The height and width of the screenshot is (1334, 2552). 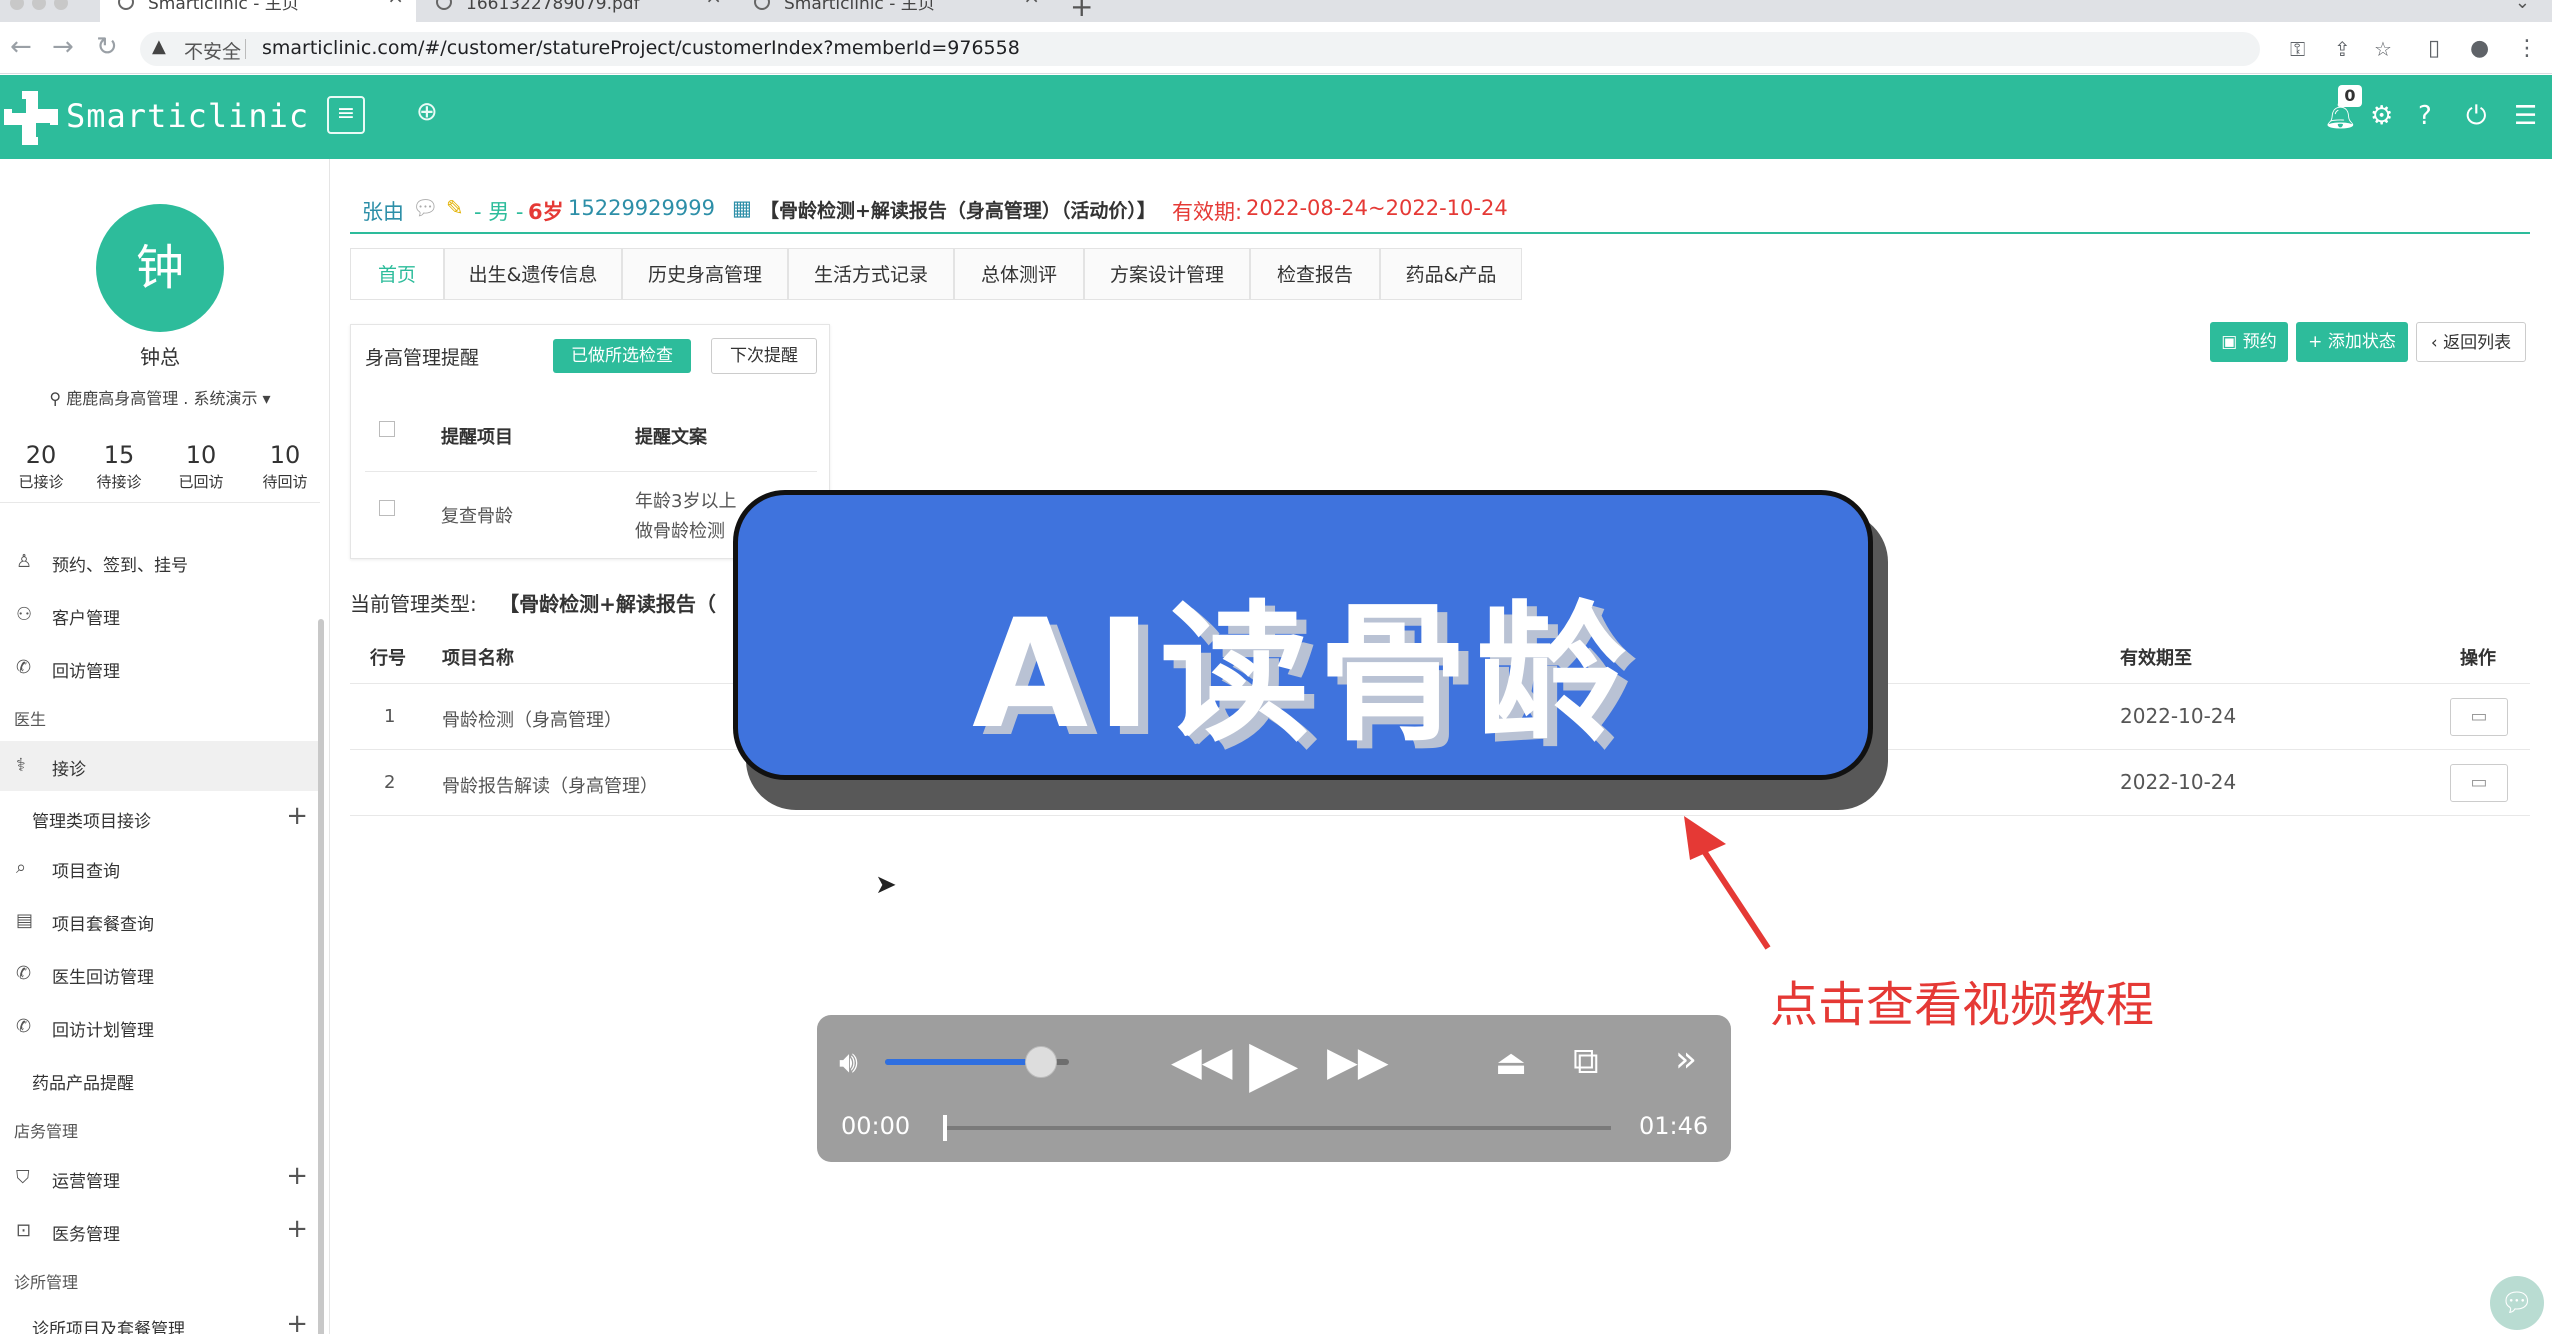 What do you see at coordinates (160, 1231) in the screenshot?
I see `sidebar-item-medical: ⊡ 医务管理 +` at bounding box center [160, 1231].